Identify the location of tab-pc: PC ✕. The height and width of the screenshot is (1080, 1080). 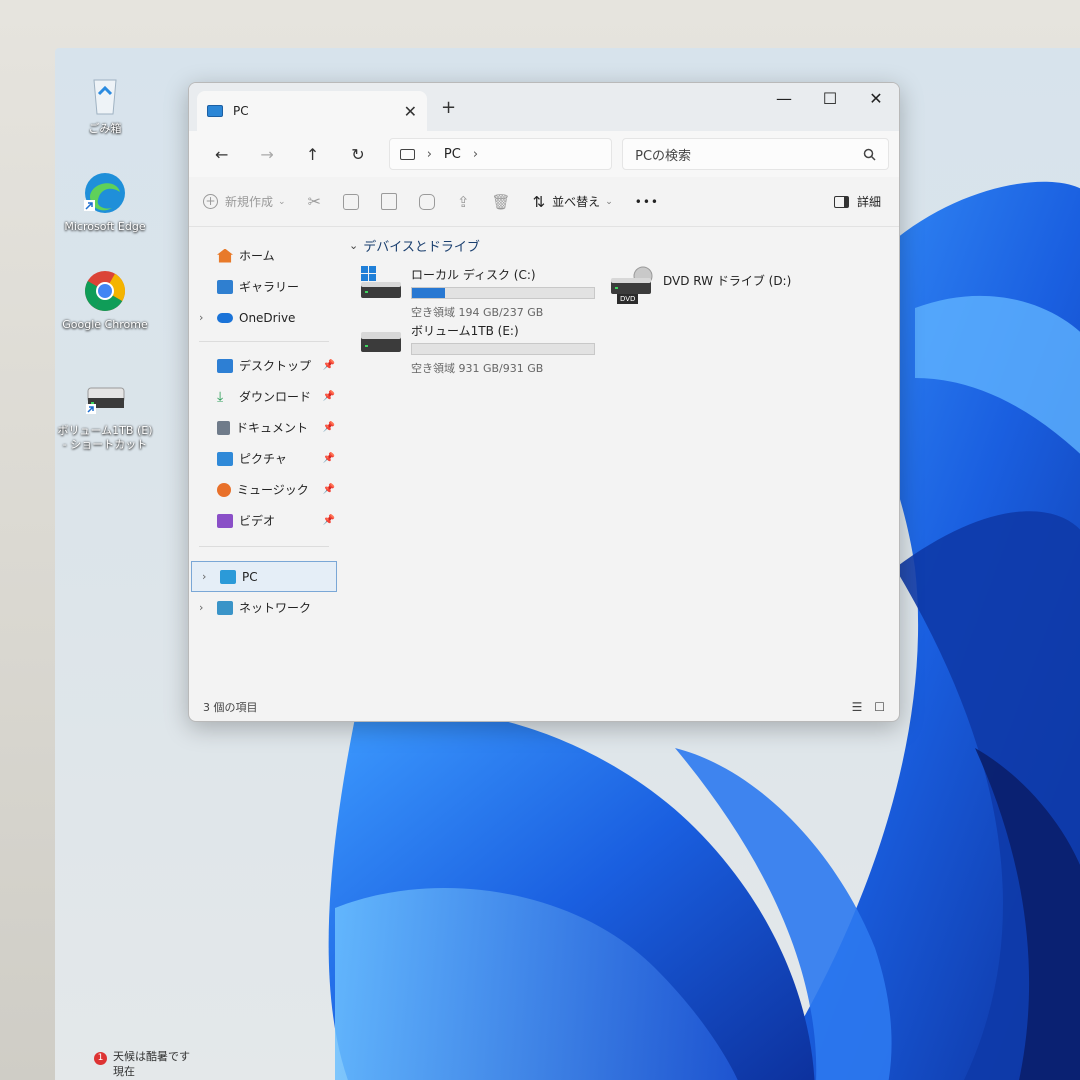
(312, 111).